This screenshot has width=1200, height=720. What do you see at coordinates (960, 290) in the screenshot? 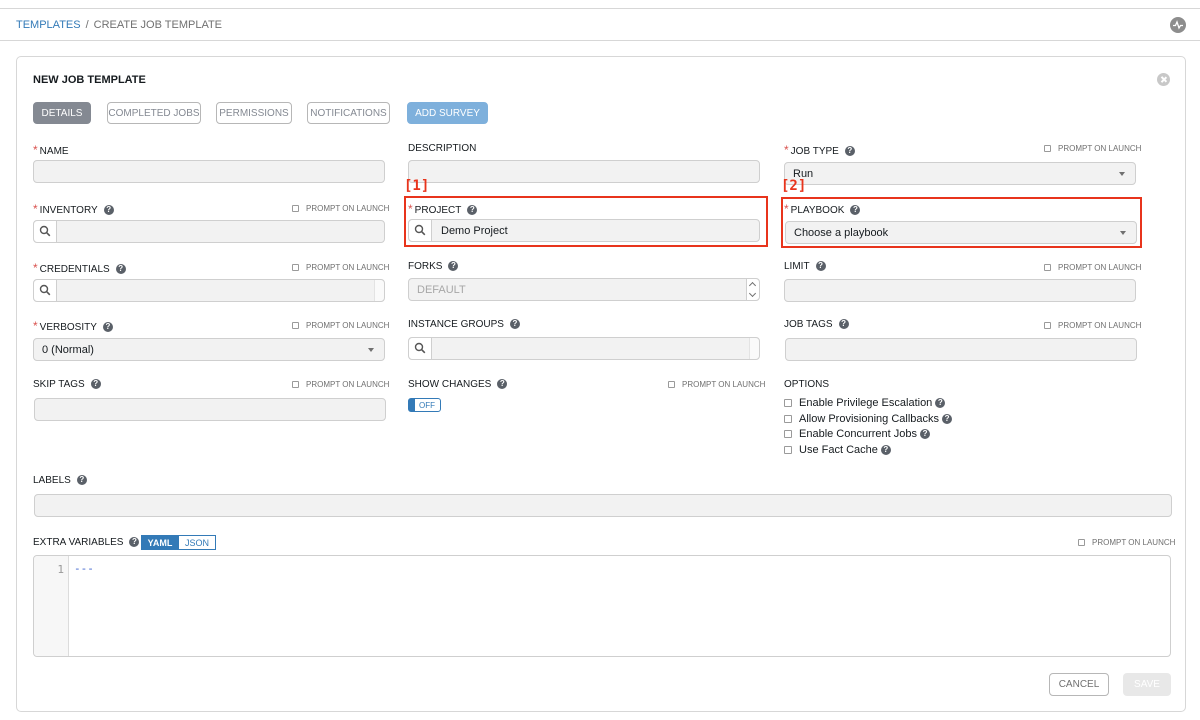
I see `limit-input` at bounding box center [960, 290].